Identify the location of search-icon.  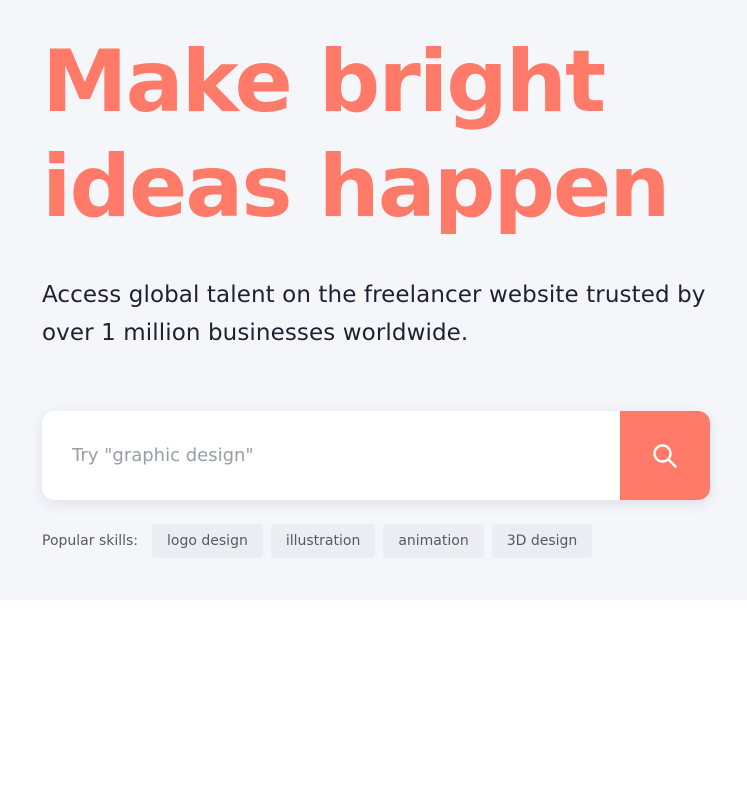
(665, 455).